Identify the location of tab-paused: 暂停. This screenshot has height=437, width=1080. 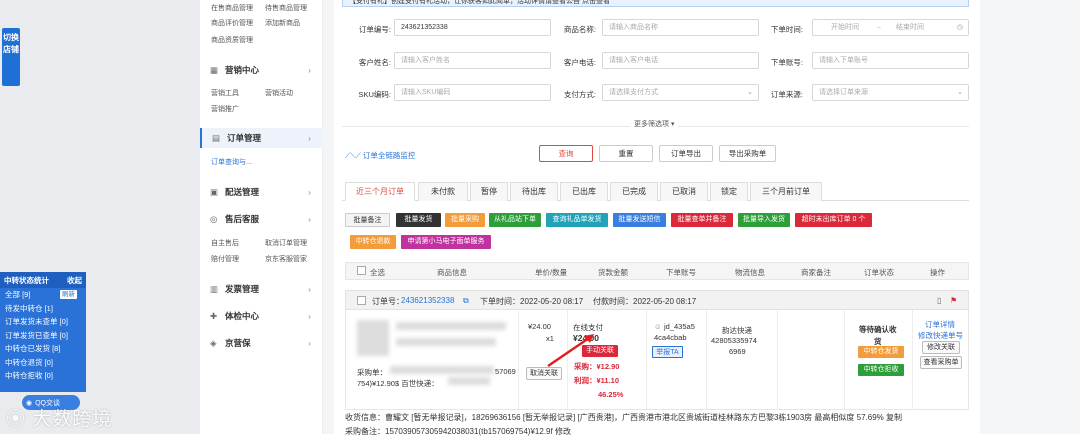
(489, 191).